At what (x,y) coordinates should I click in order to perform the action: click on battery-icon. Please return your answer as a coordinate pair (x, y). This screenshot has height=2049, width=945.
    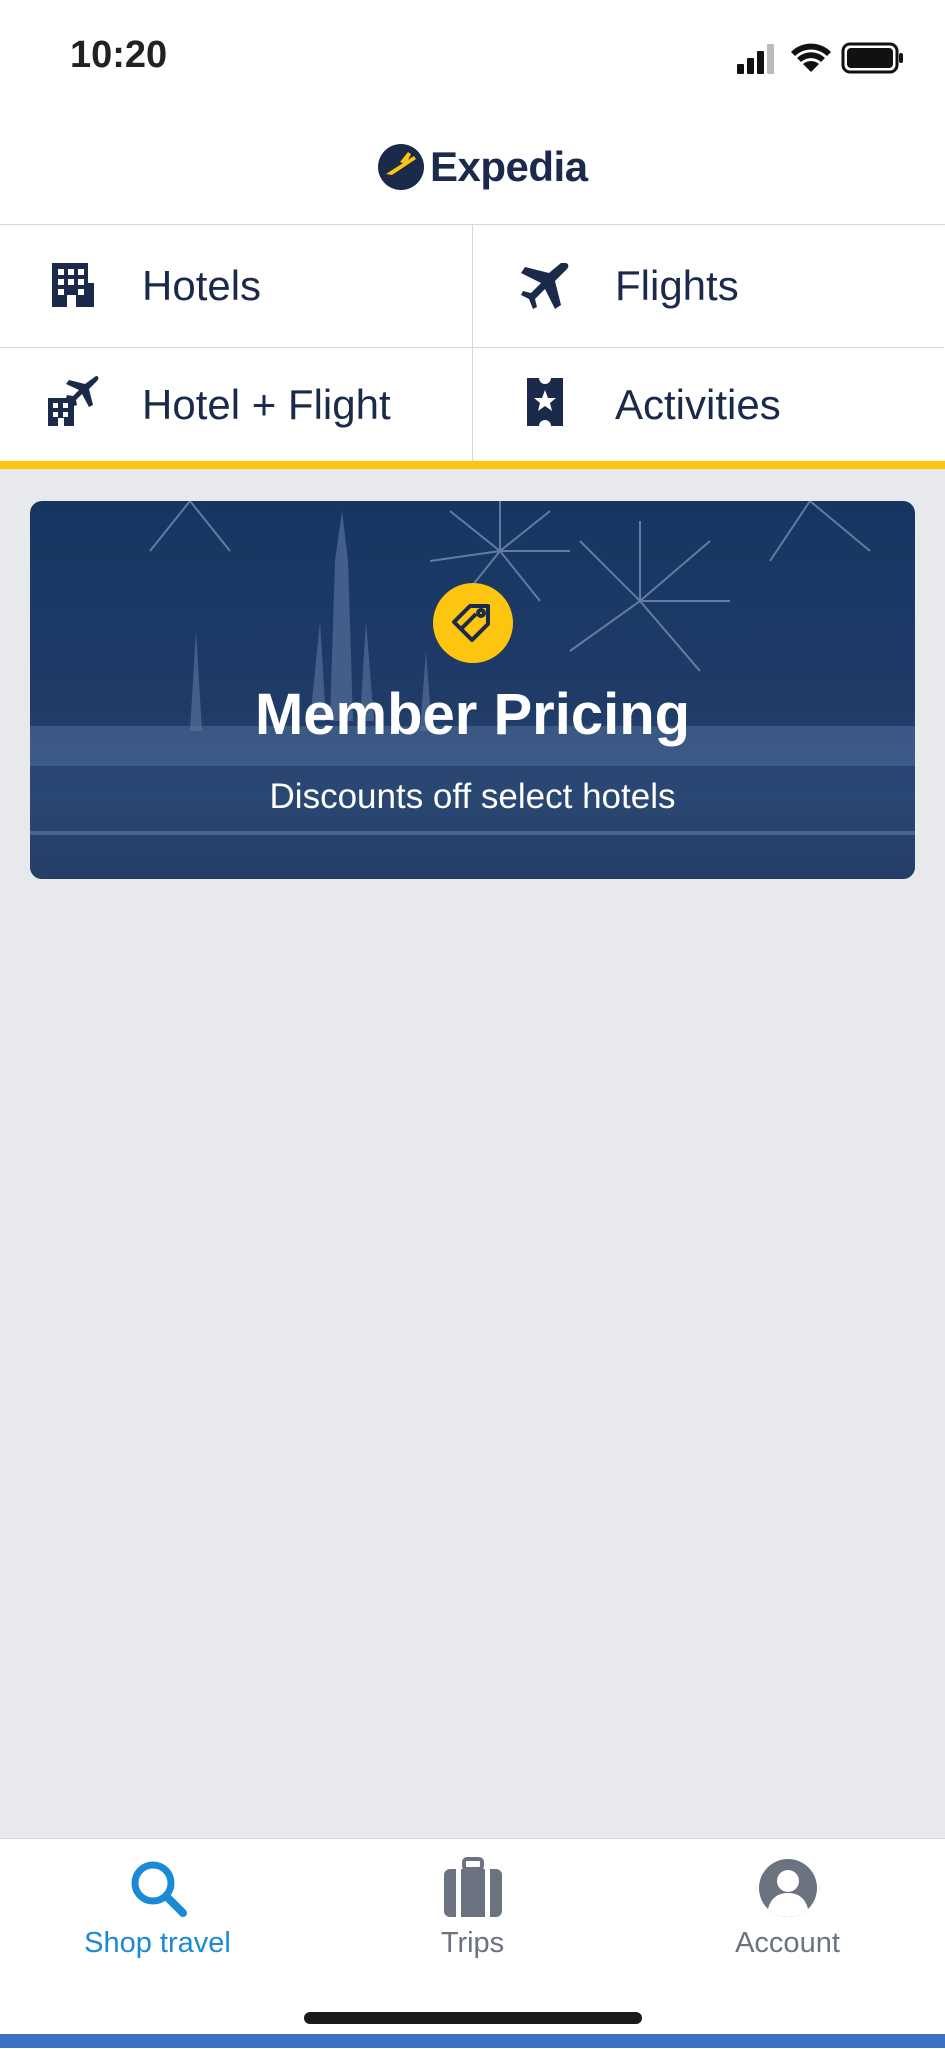
    Looking at the image, I should click on (872, 58).